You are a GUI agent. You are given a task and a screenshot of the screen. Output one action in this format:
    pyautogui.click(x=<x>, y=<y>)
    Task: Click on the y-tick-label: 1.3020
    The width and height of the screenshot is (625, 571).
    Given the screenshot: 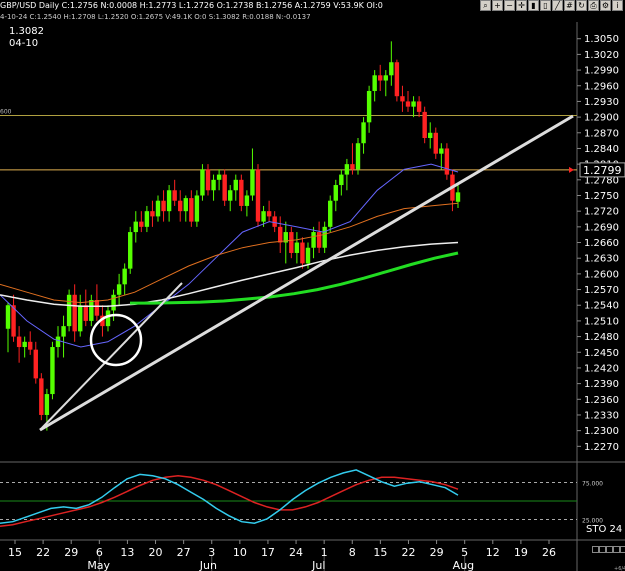 What is the action you would take?
    pyautogui.click(x=601, y=55)
    